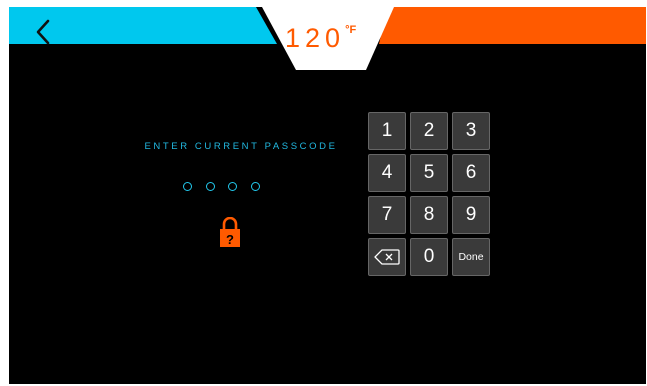  What do you see at coordinates (471, 131) in the screenshot?
I see `key-3: 3` at bounding box center [471, 131].